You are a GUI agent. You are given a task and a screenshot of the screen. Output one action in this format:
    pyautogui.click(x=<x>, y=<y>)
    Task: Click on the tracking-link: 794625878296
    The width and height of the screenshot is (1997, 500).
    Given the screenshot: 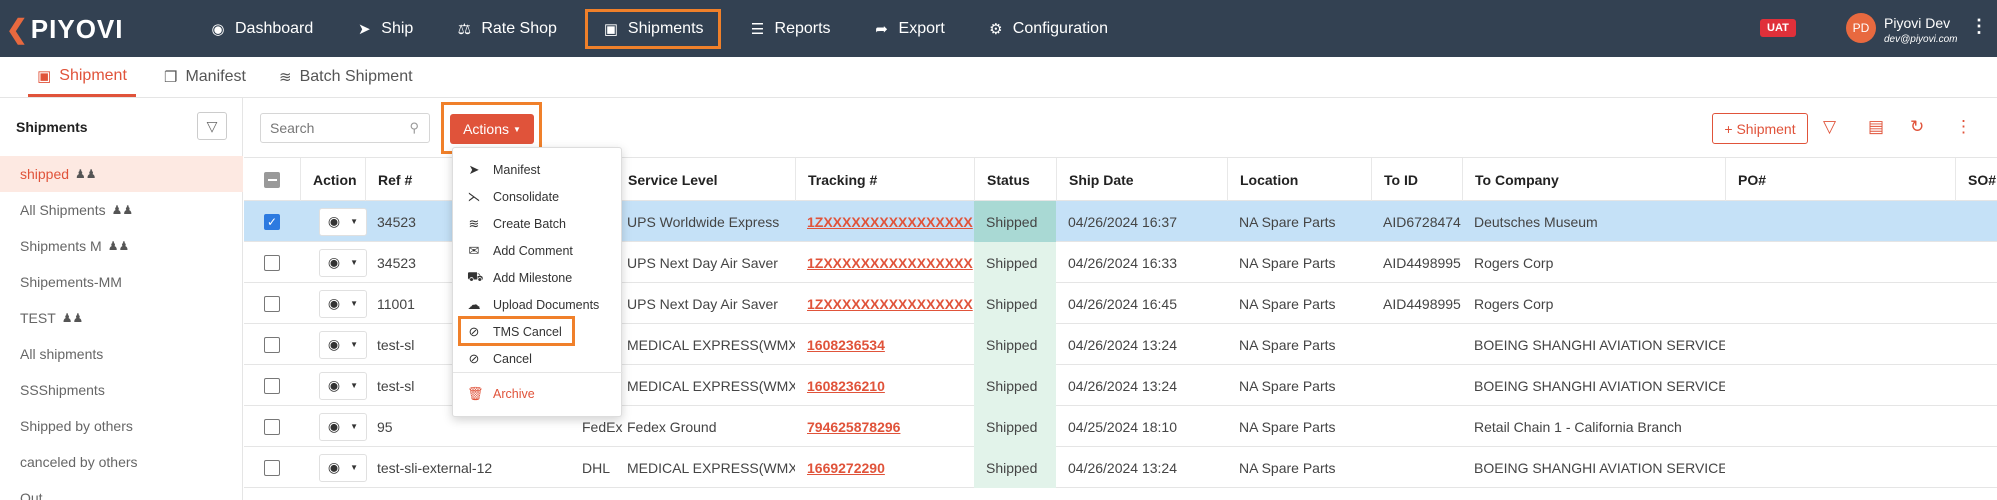 What is the action you would take?
    pyautogui.click(x=853, y=427)
    